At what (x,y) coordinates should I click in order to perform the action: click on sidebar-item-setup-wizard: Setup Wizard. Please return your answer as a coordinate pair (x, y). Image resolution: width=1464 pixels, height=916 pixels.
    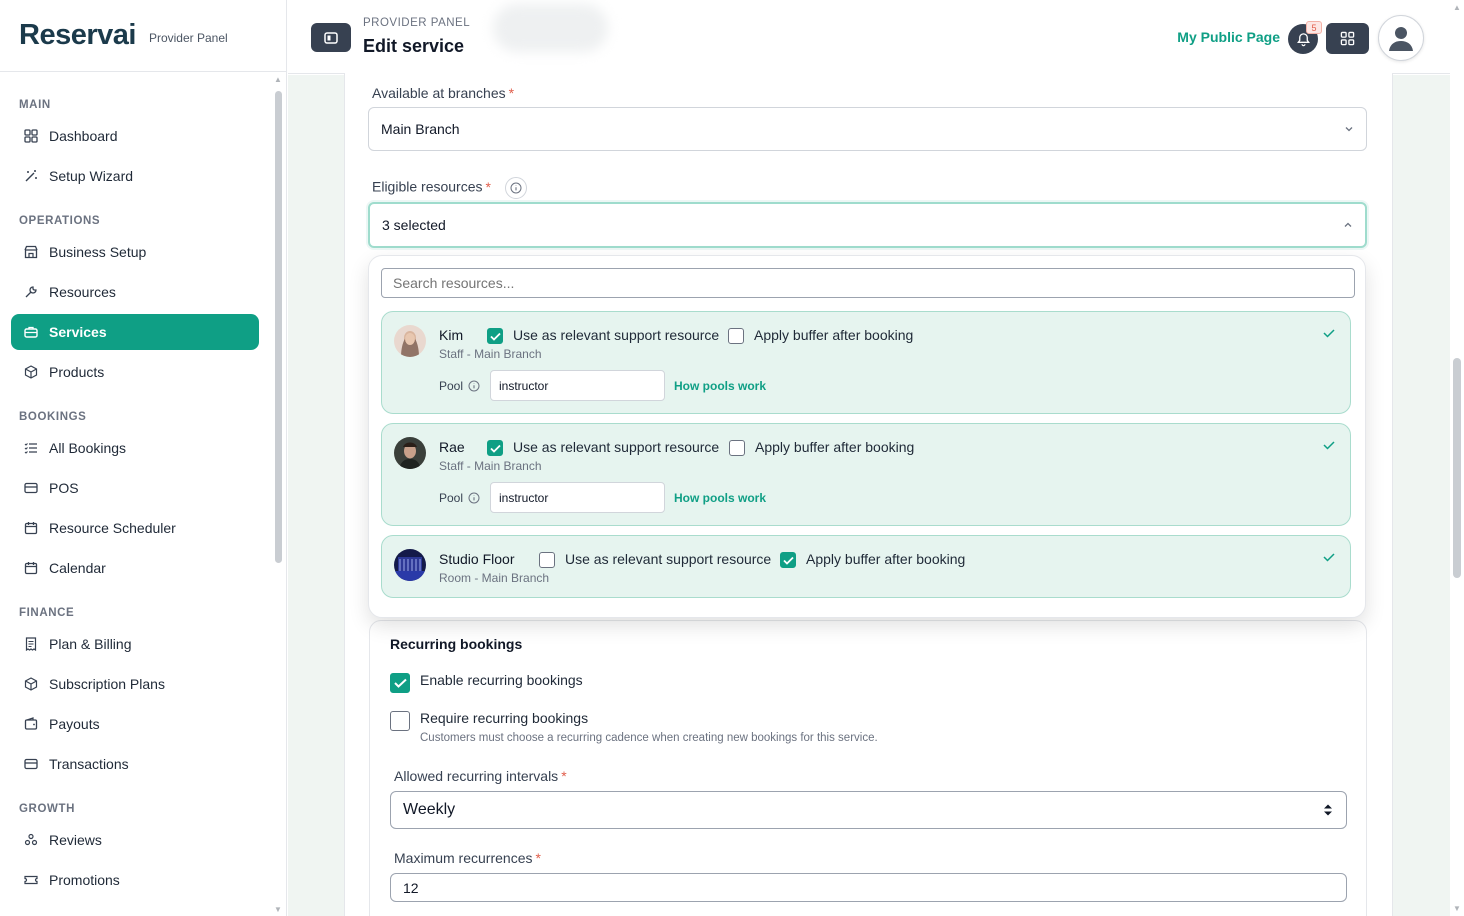
    Looking at the image, I should click on (135, 176).